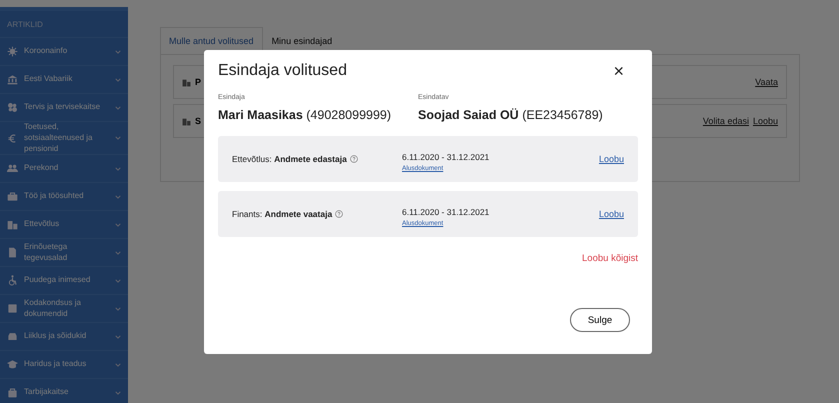 The width and height of the screenshot is (839, 403). Describe the element at coordinates (282, 71) in the screenshot. I see `modal-title: Esindaja volitused` at that location.